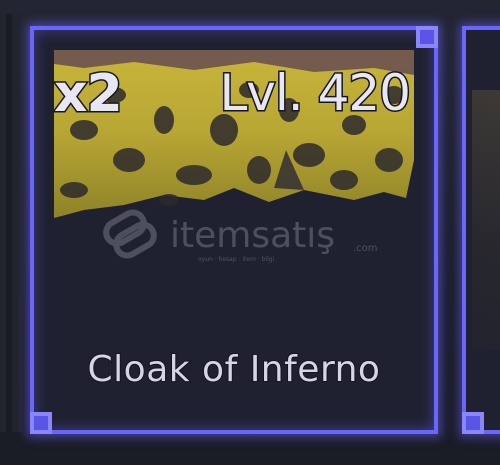 This screenshot has height=465, width=500. What do you see at coordinates (427, 37) in the screenshot?
I see `slot-corner-top-right` at bounding box center [427, 37].